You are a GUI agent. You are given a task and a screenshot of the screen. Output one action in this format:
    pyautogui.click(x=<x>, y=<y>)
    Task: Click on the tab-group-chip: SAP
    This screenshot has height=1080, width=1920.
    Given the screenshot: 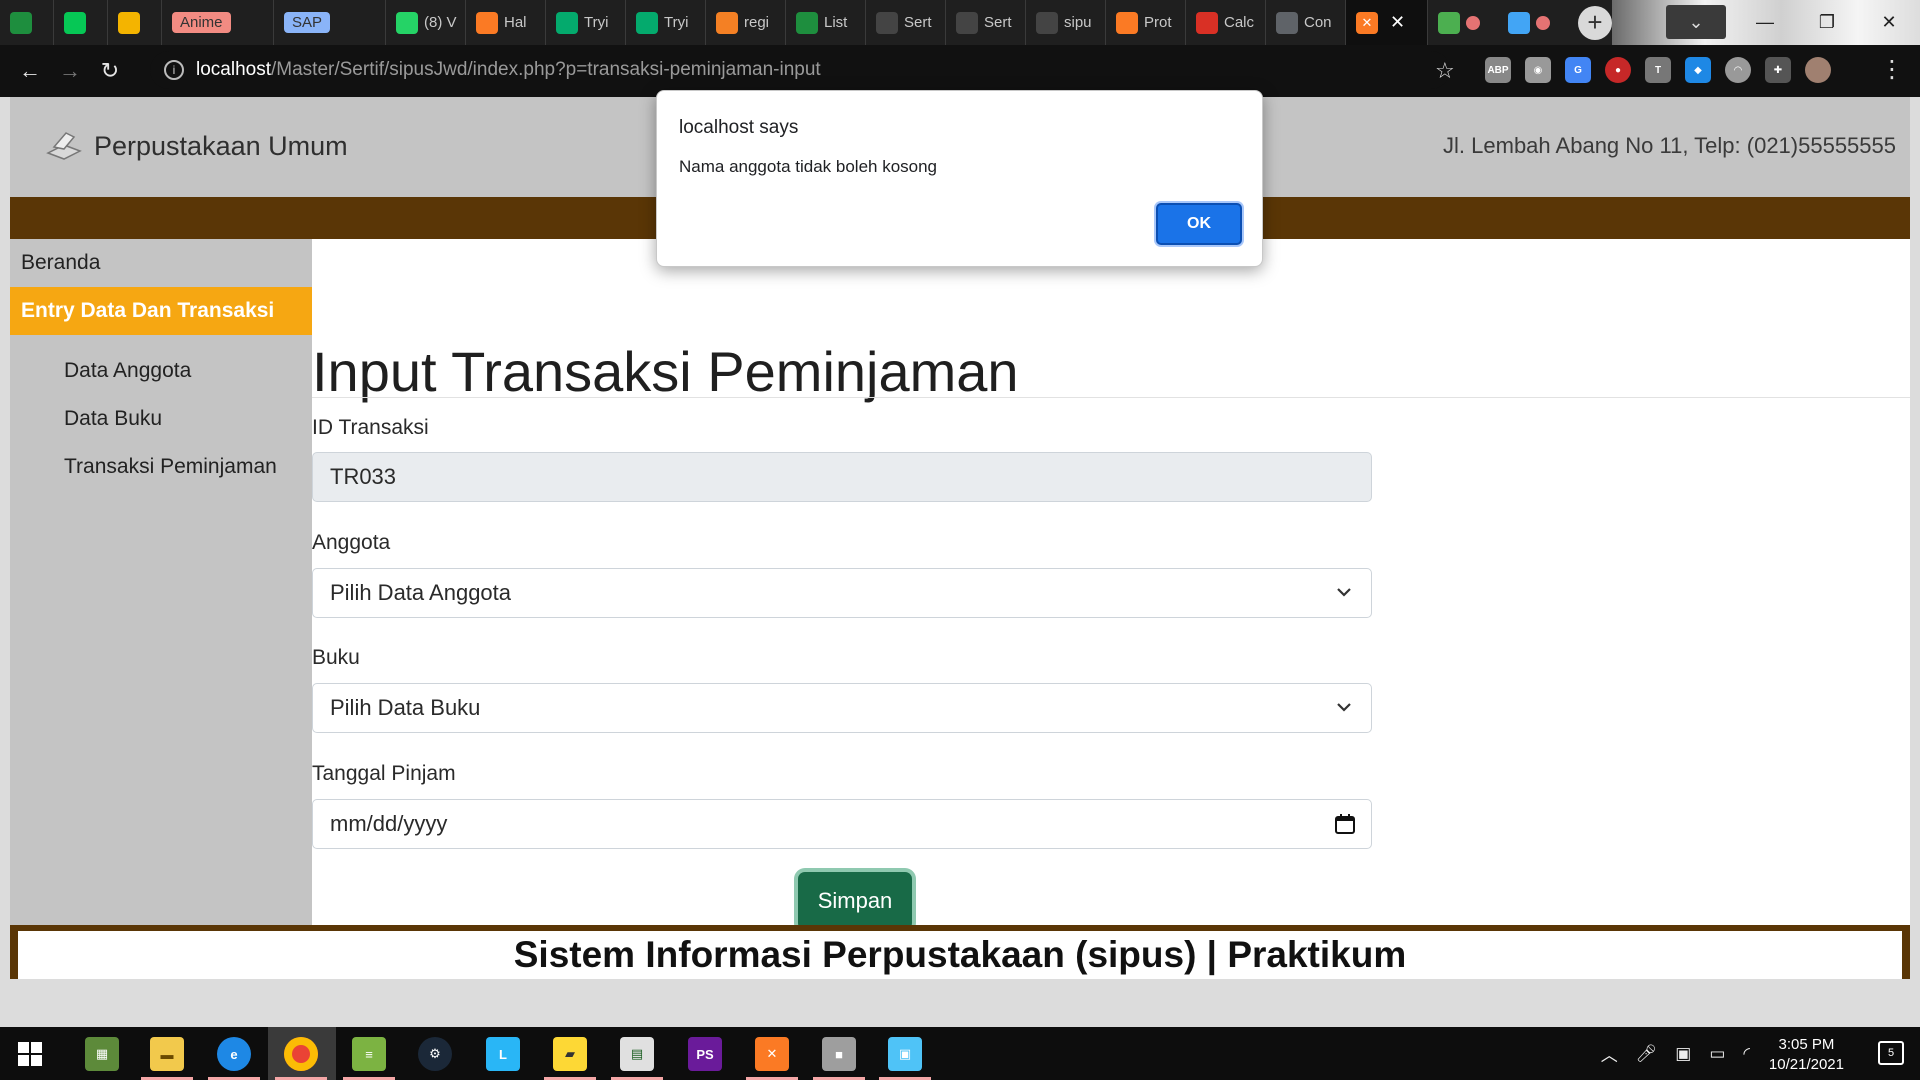 What is the action you would take?
    pyautogui.click(x=307, y=22)
    